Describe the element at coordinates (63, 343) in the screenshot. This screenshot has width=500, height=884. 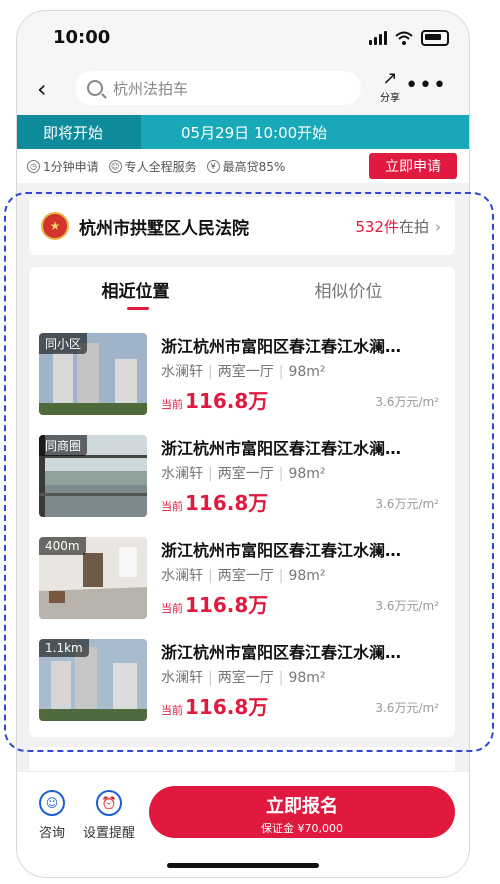
I see `listing-tag: 同小区` at that location.